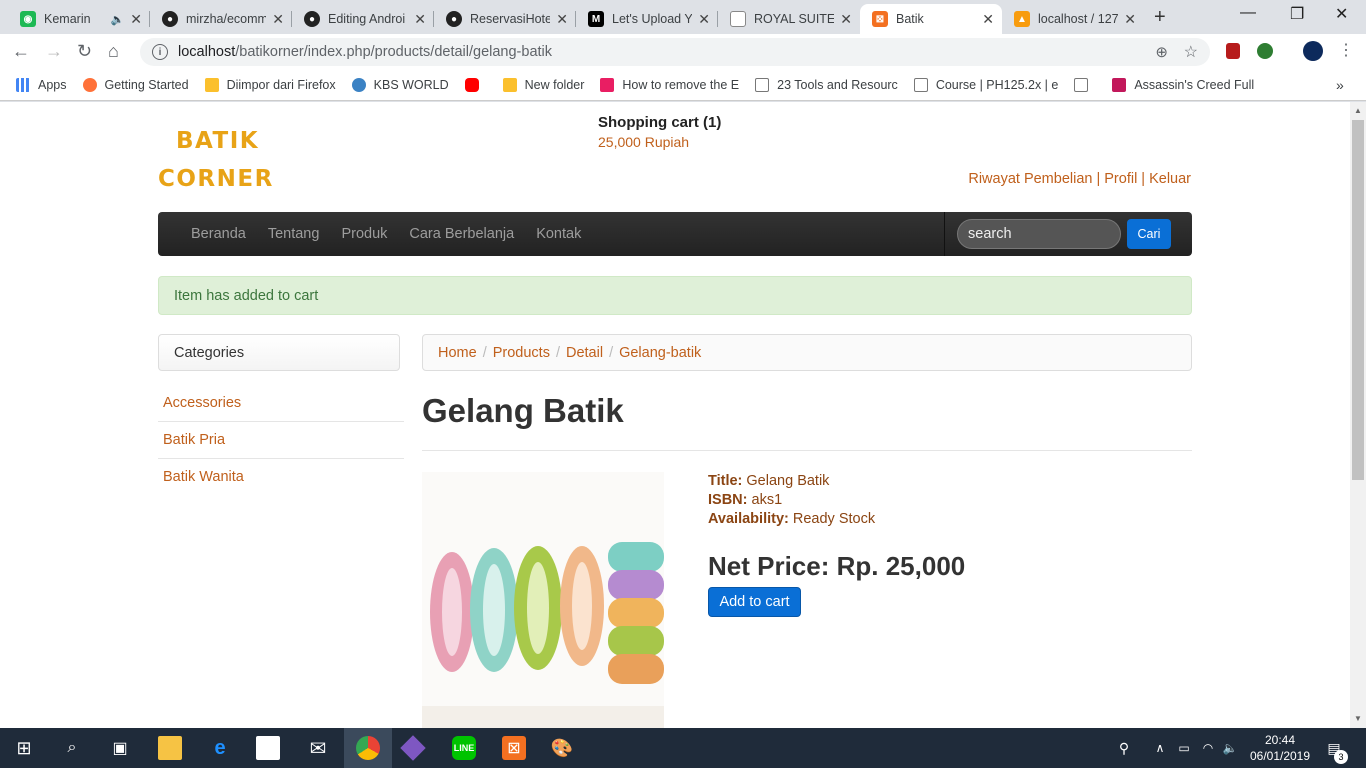  Describe the element at coordinates (1120, 179) in the screenshot. I see `link-profil: Profil` at that location.